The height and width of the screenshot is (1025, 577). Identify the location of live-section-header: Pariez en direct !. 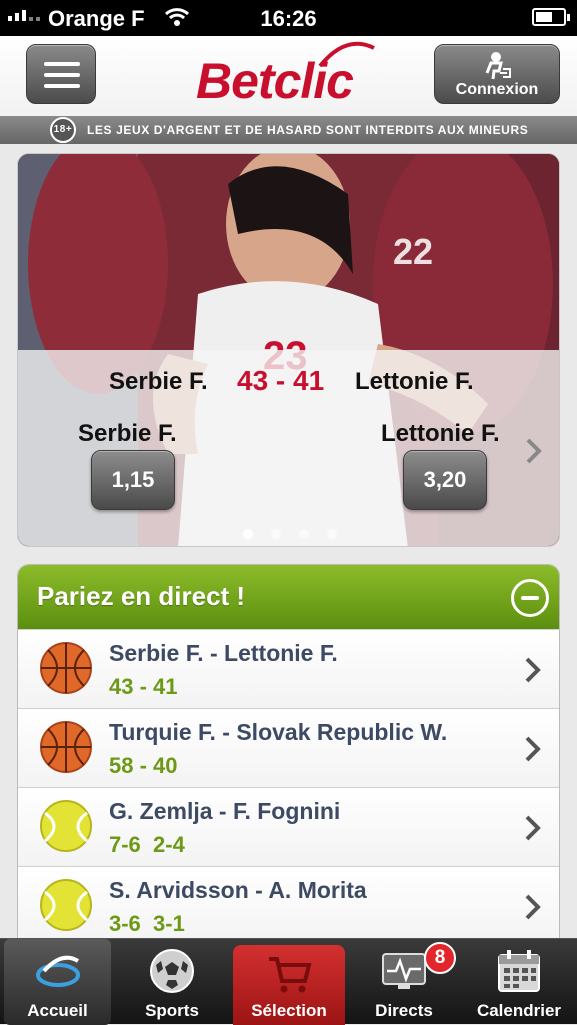
(288, 597).